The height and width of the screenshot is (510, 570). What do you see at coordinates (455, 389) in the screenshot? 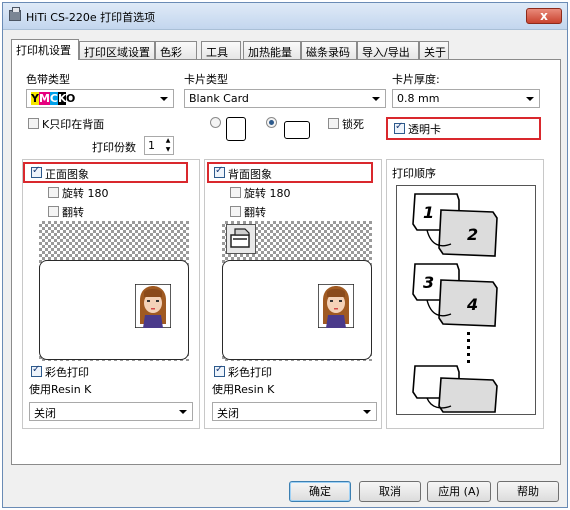
I see `card-pair-n` at bounding box center [455, 389].